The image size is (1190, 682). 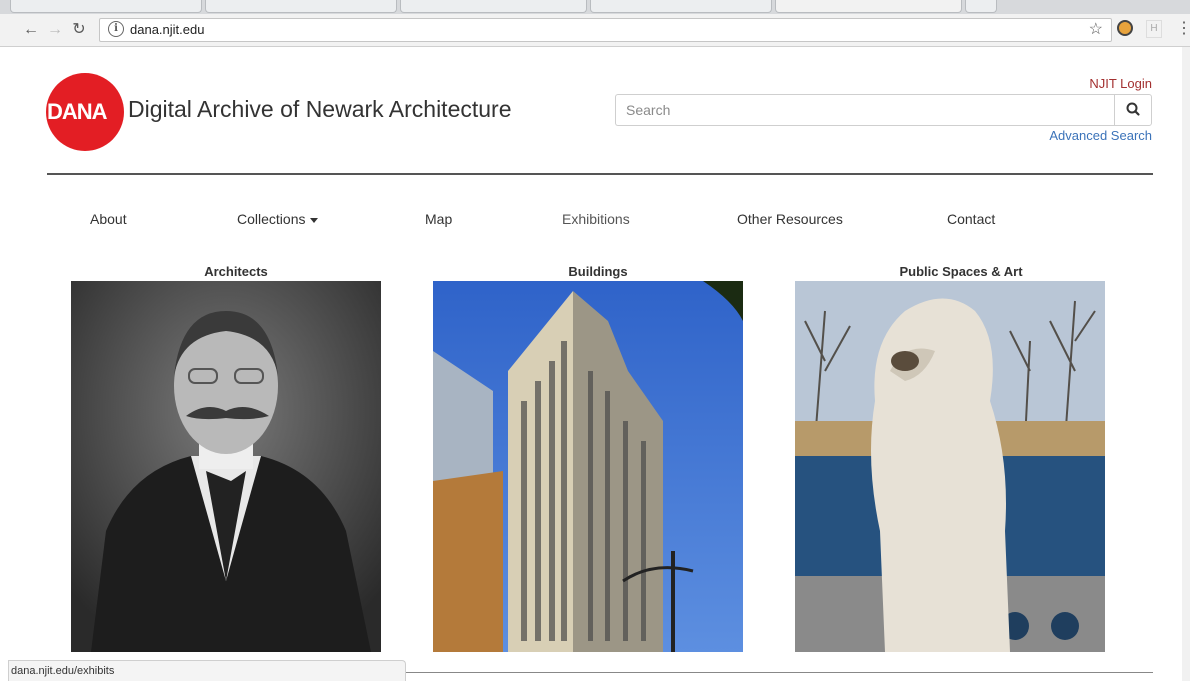 What do you see at coordinates (865, 110) in the screenshot?
I see `search-input` at bounding box center [865, 110].